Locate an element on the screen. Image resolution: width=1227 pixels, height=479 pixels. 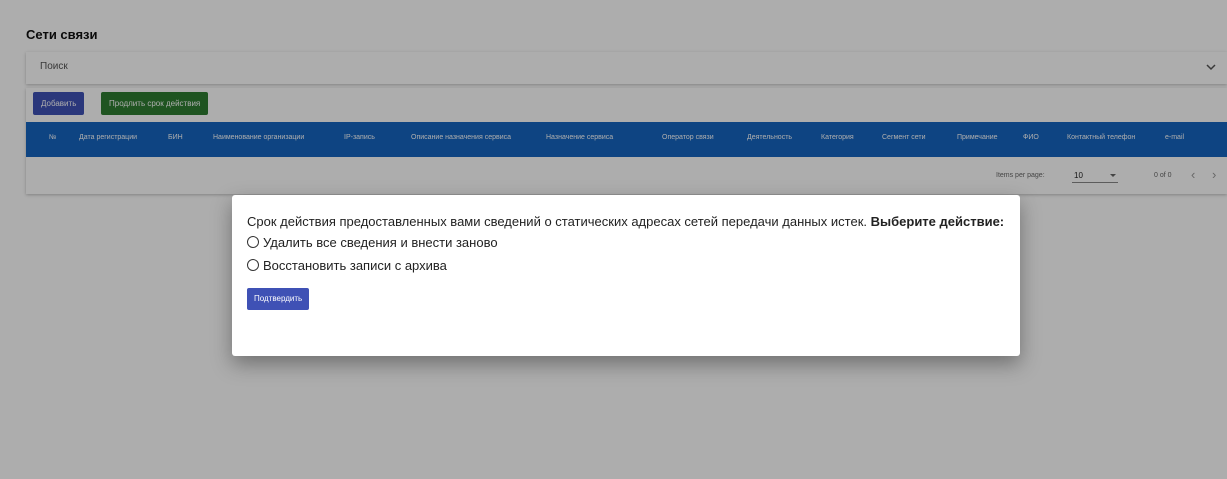
dialog-message-bold: Выберите действие: is located at coordinates (937, 221).